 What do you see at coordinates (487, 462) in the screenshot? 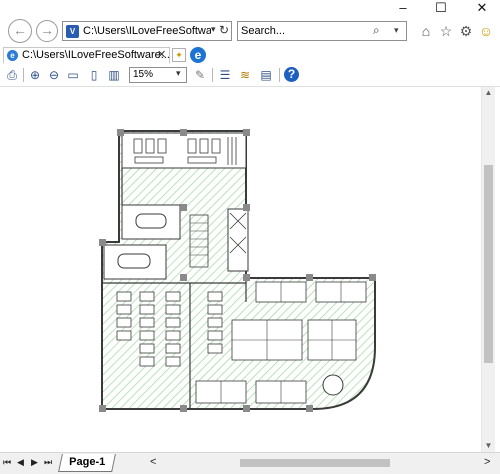
I see `scroll-right-icon: >` at bounding box center [487, 462].